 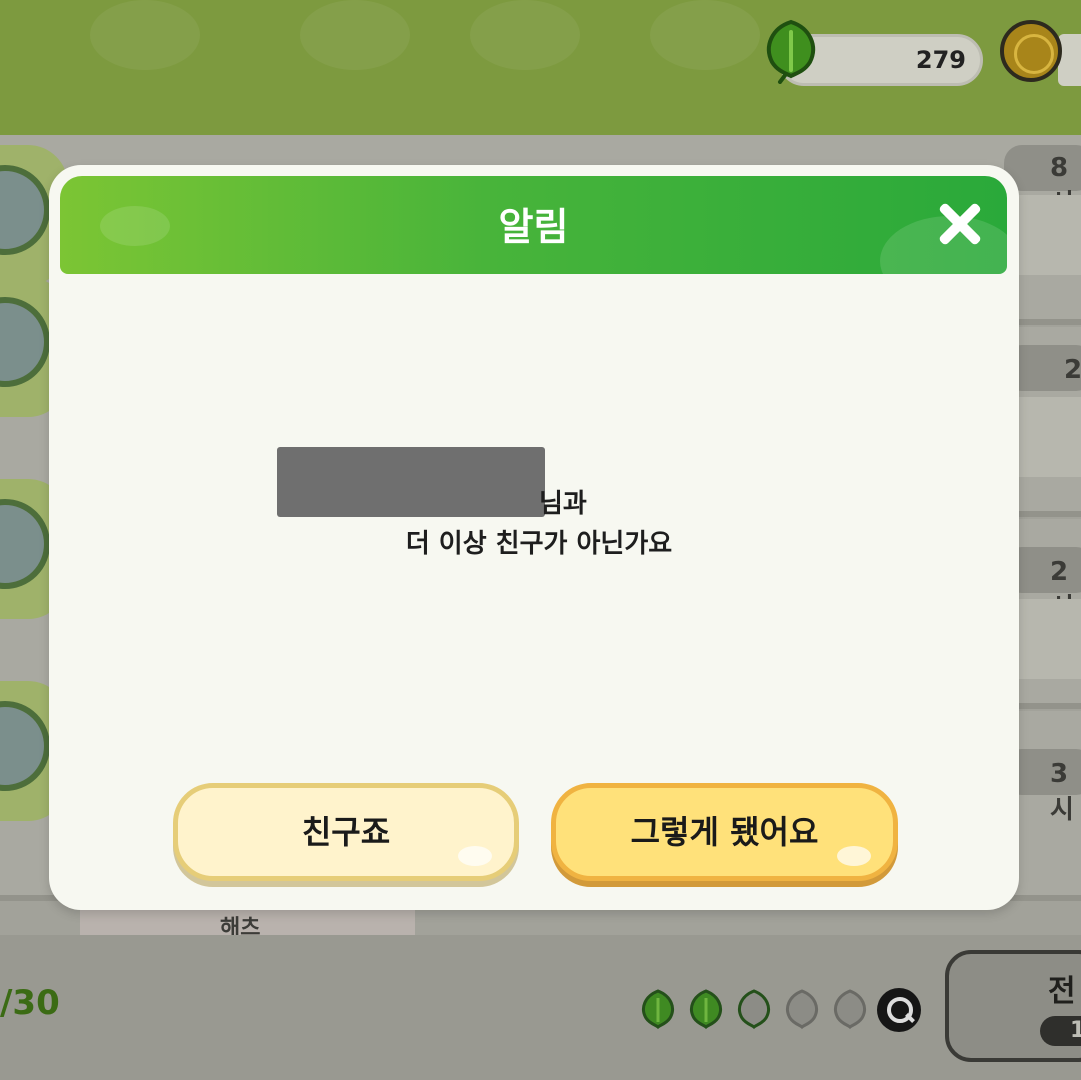 I want to click on count-chip-text: 1, so click(x=1075, y=1030).